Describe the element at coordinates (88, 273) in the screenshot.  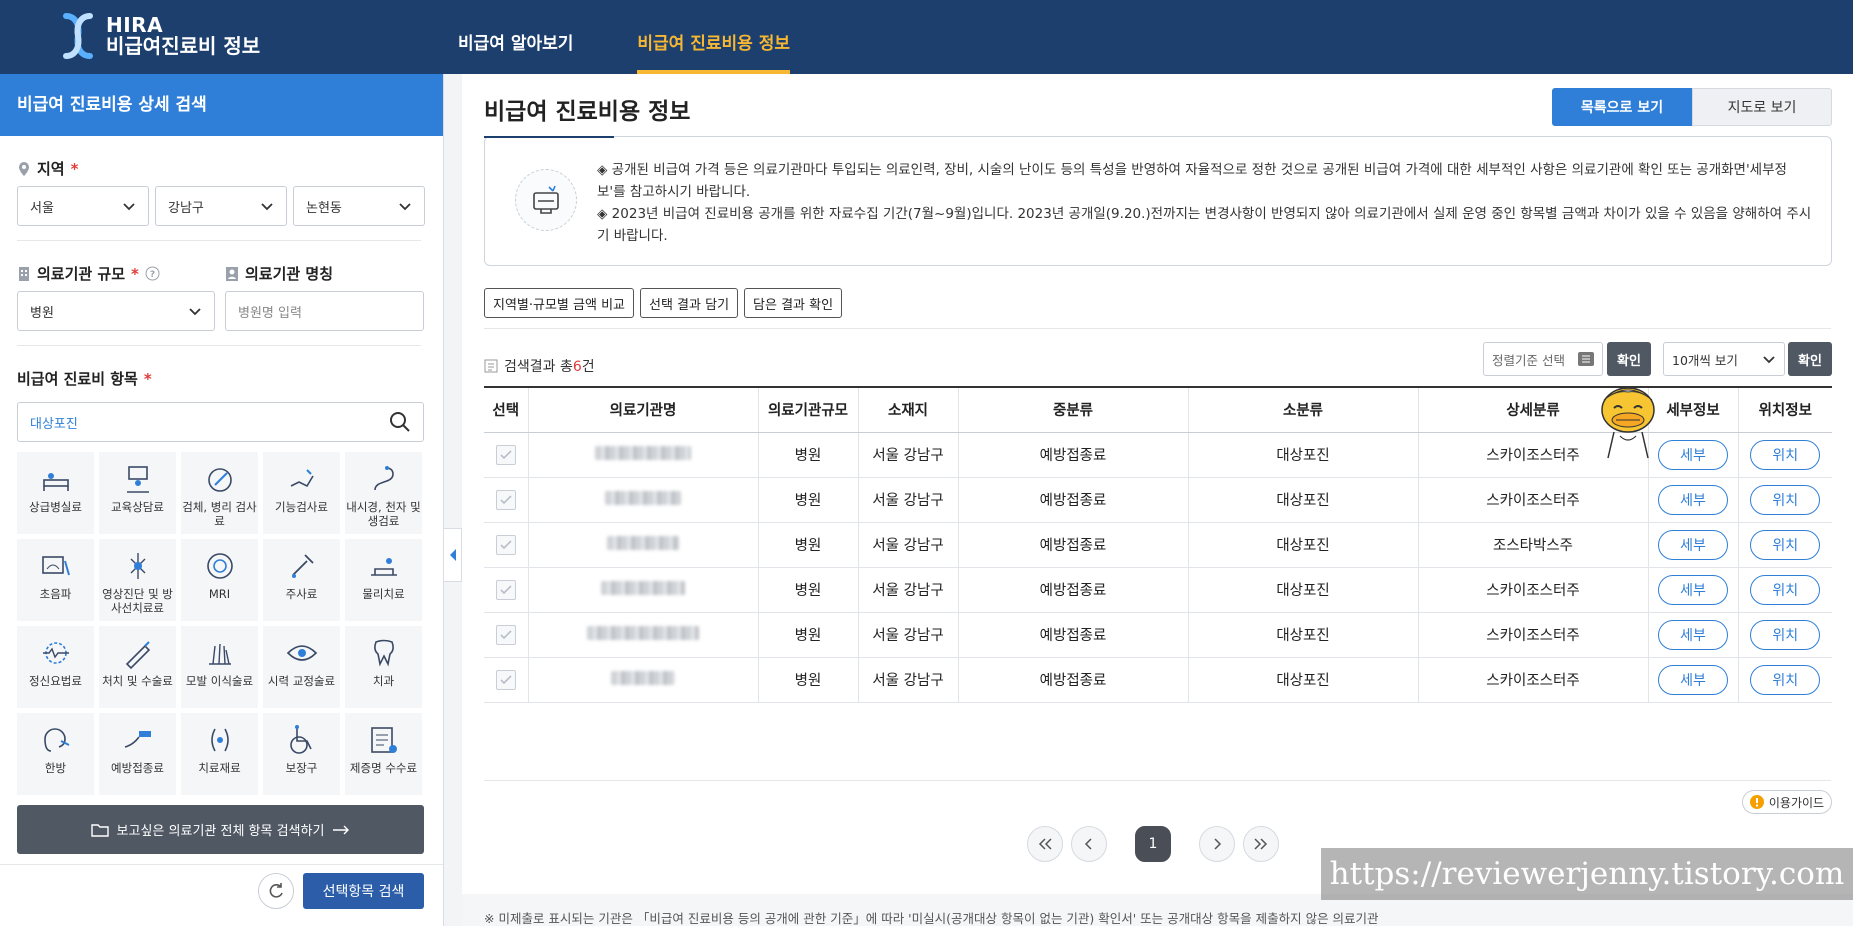
I see `scale-section-label: 의료기관 규모 * ?` at that location.